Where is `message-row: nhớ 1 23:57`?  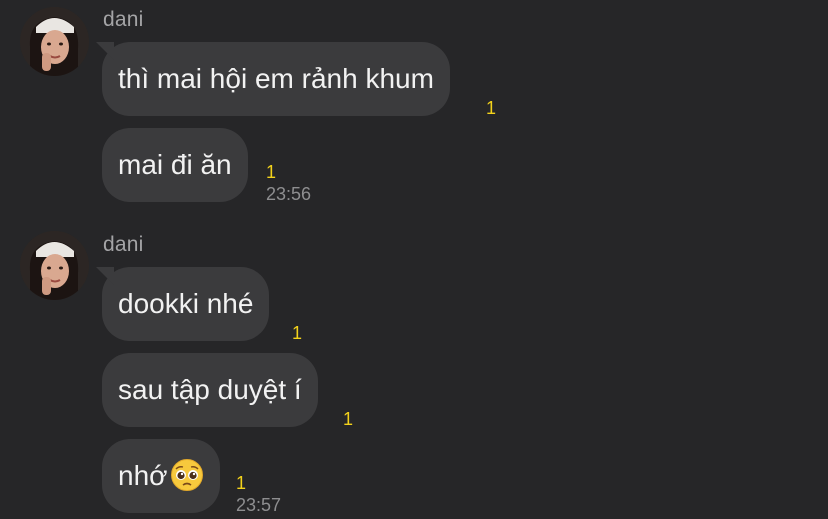 message-row: nhớ 1 23:57 is located at coordinates (191, 477).